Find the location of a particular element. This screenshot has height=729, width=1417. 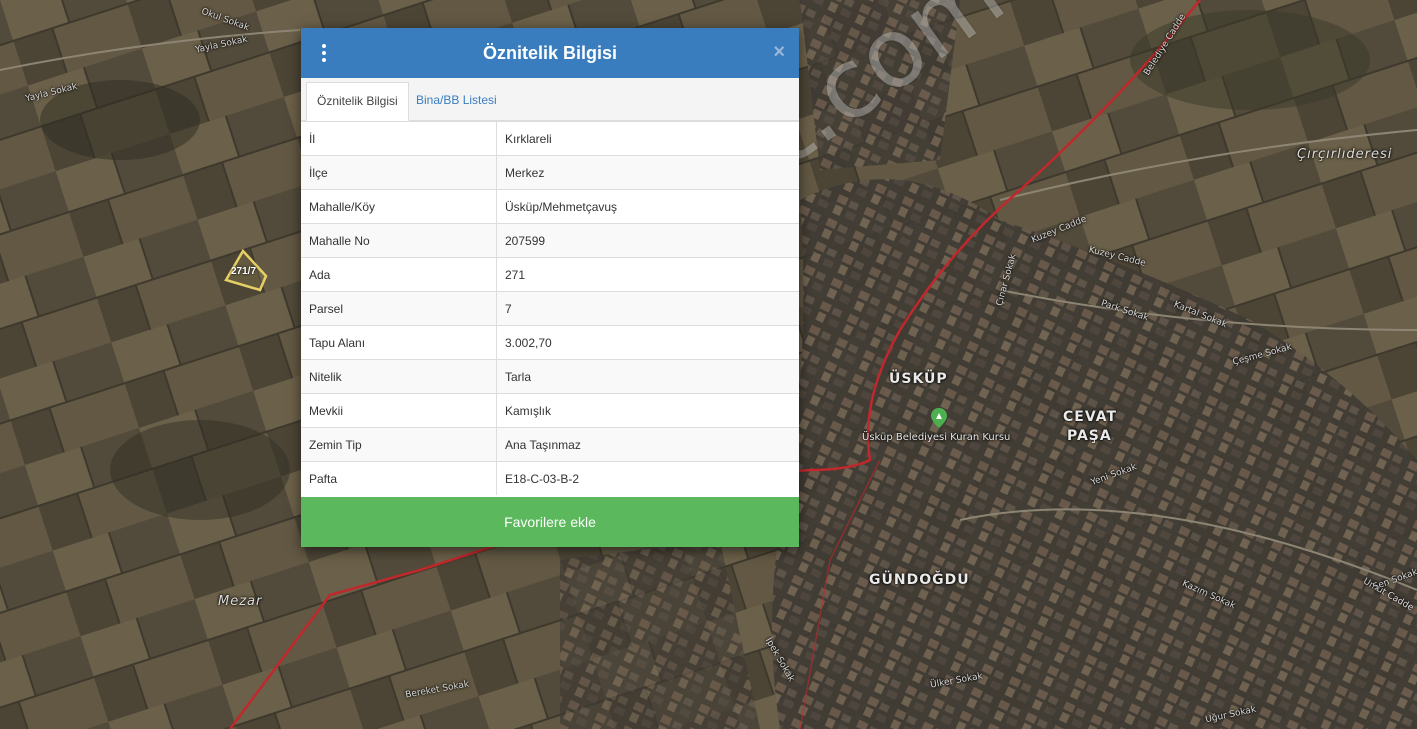

attribute-value: Tarla is located at coordinates (647, 376).